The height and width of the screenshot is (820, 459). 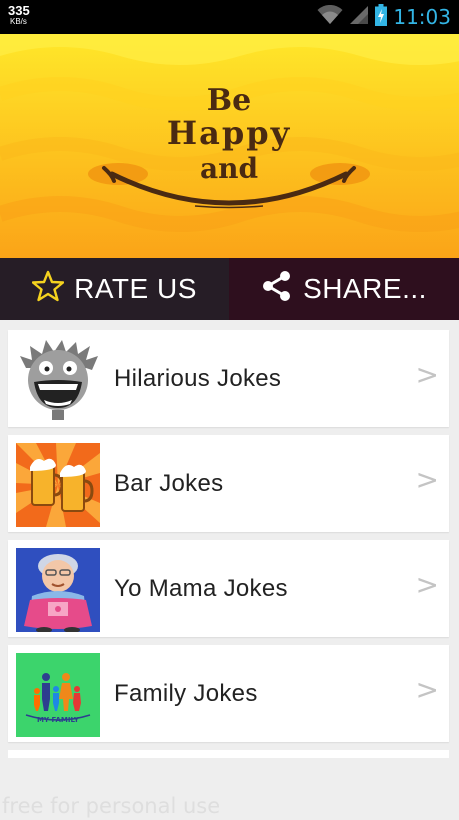 What do you see at coordinates (198, 378) in the screenshot?
I see `list-item-label: Hilarious Jokes` at bounding box center [198, 378].